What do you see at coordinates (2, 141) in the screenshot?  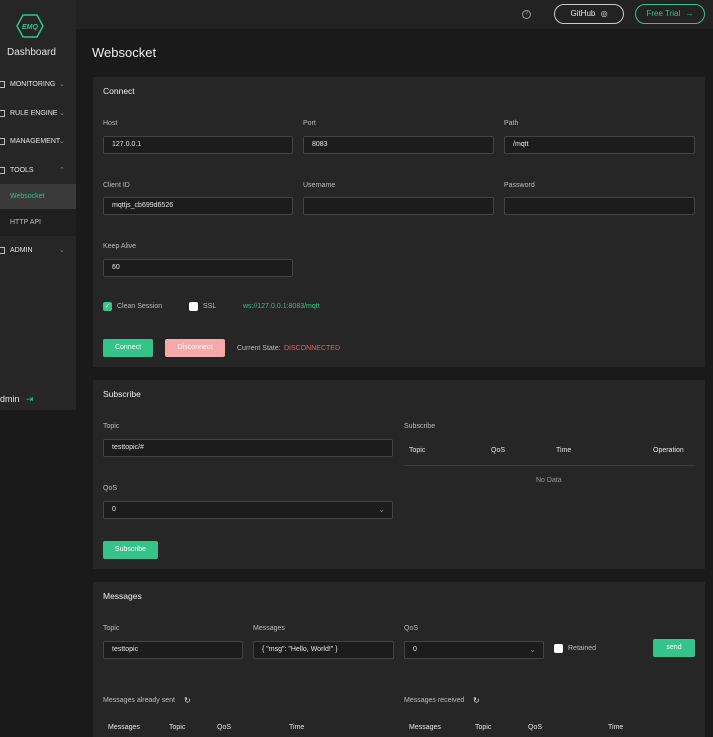 I see `management-icon` at bounding box center [2, 141].